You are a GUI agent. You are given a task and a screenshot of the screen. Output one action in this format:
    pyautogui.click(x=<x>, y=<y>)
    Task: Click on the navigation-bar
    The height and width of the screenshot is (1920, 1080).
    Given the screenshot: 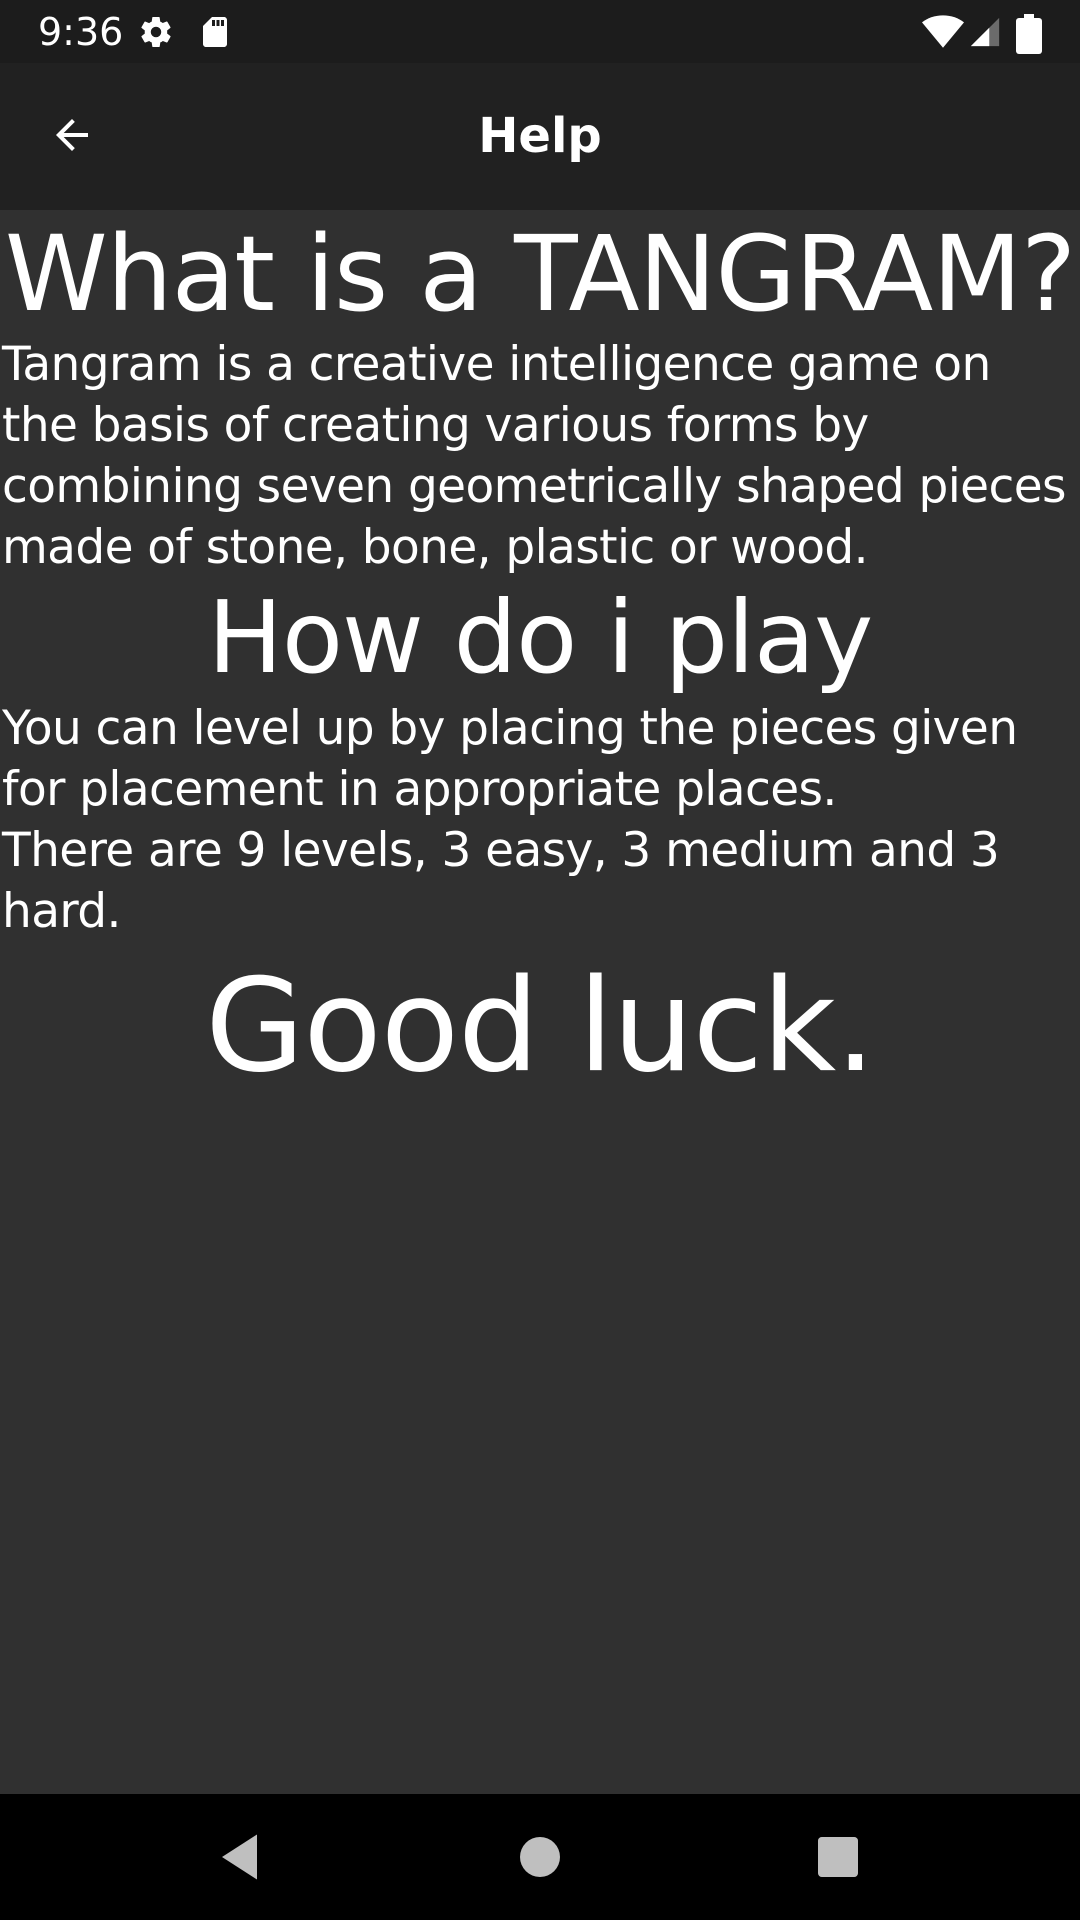 What is the action you would take?
    pyautogui.click(x=540, y=1857)
    